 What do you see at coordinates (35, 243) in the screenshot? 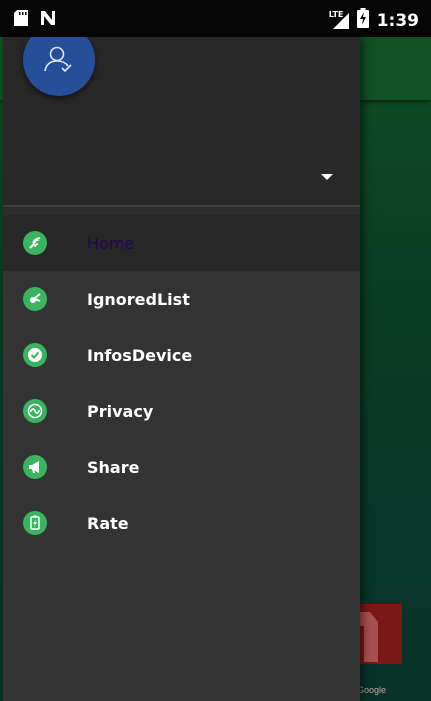
I see `signal-broadcast-icon` at bounding box center [35, 243].